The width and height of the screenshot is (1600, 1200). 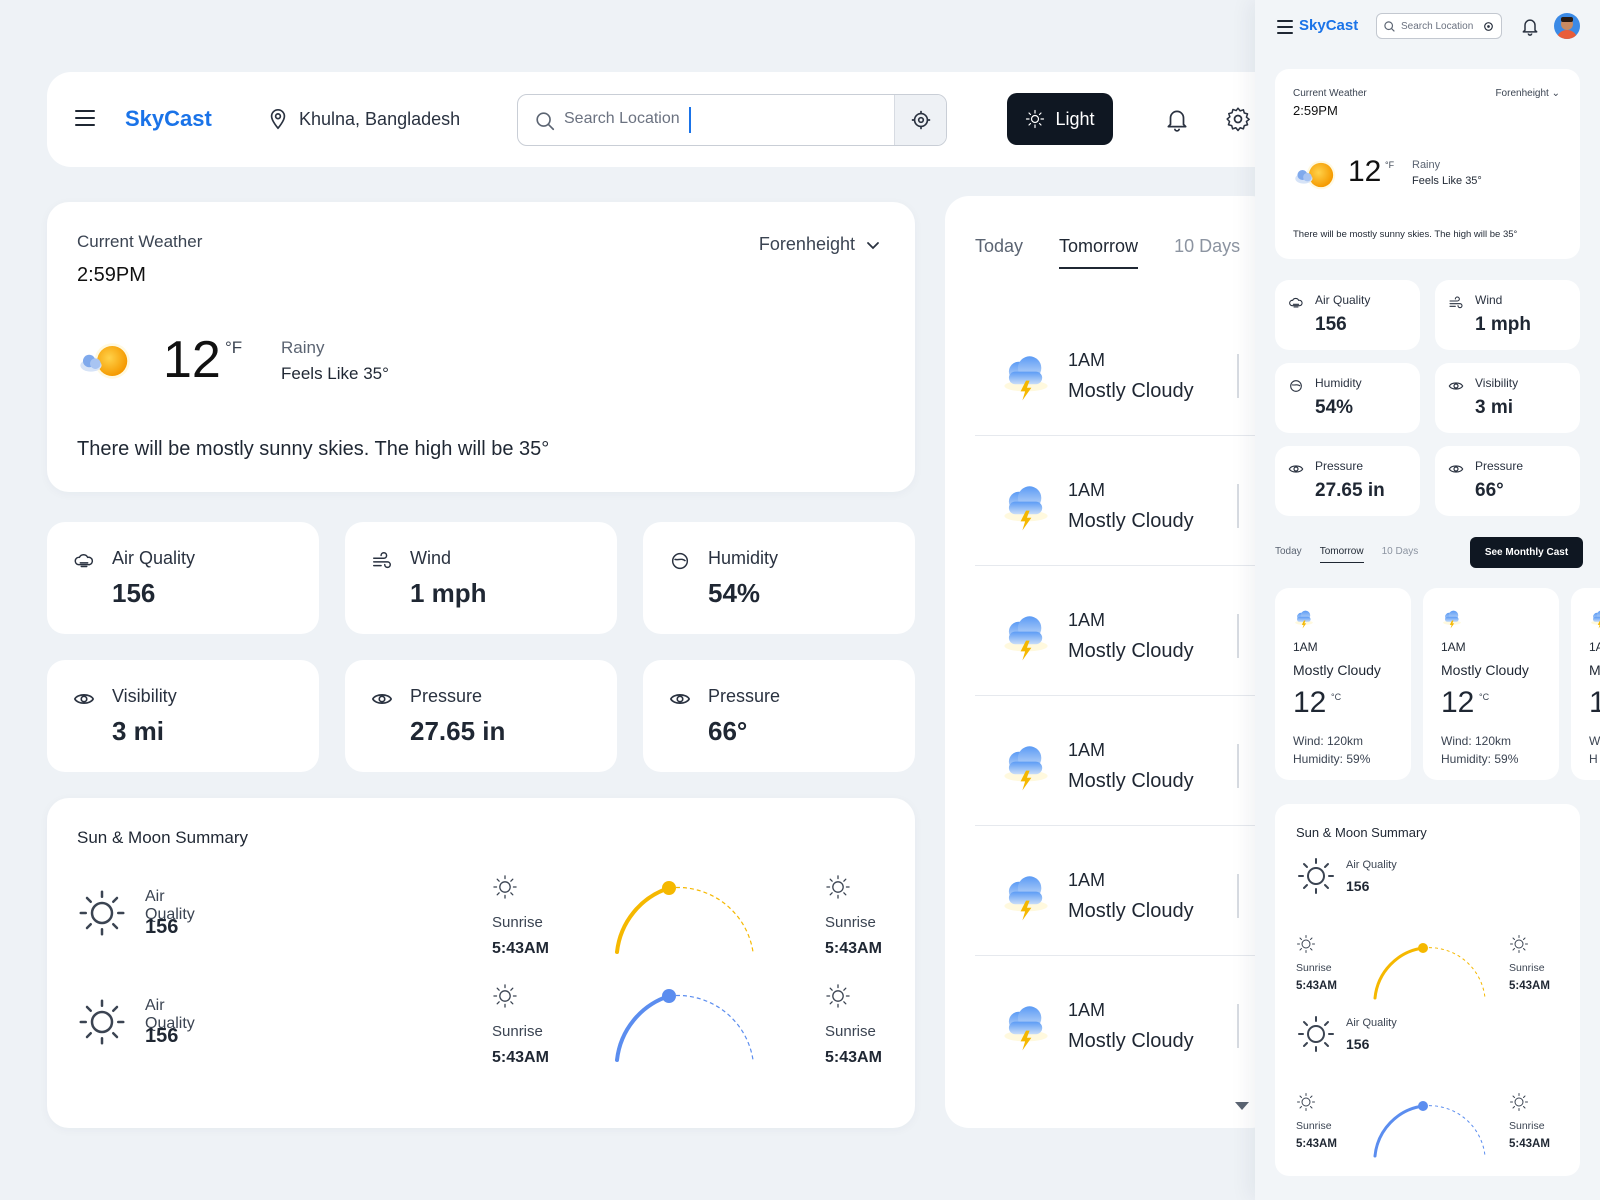 I want to click on metric-value: 54%, so click(x=734, y=593).